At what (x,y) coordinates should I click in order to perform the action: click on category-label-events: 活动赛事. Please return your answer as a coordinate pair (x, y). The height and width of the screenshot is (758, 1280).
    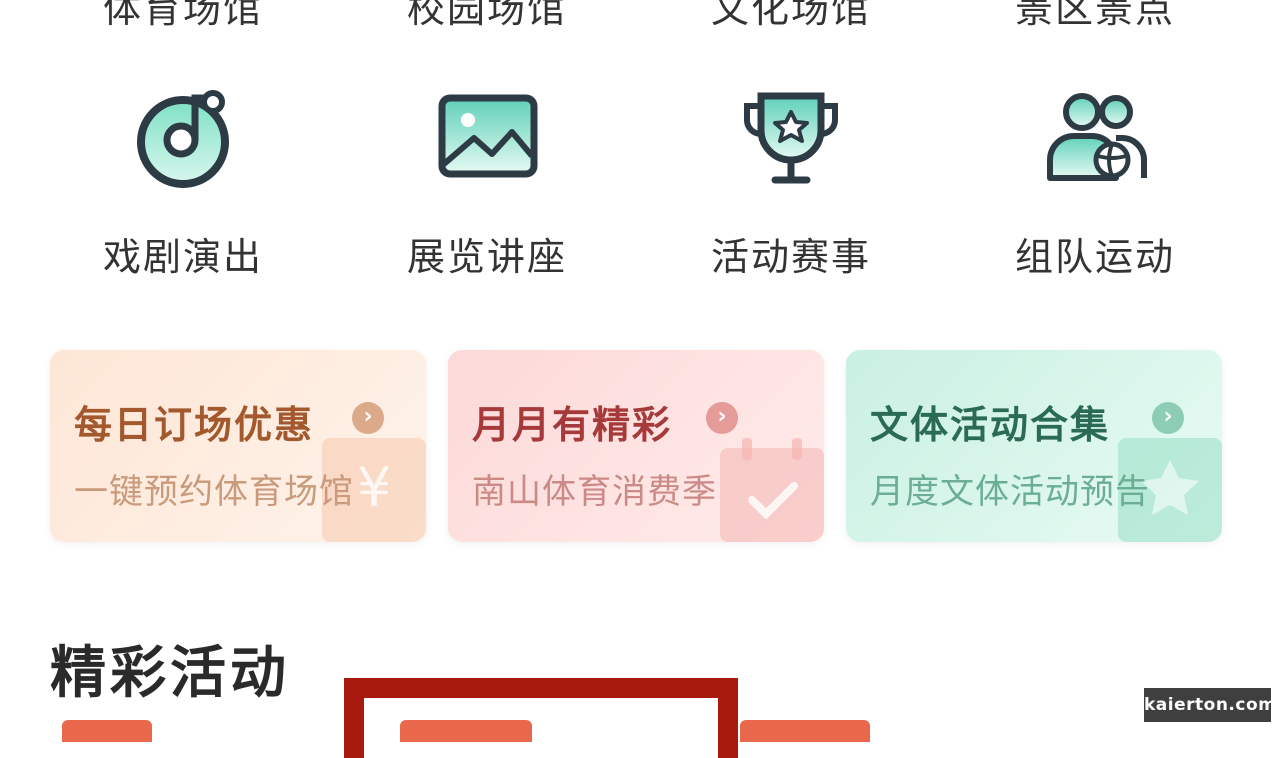
    Looking at the image, I should click on (791, 253).